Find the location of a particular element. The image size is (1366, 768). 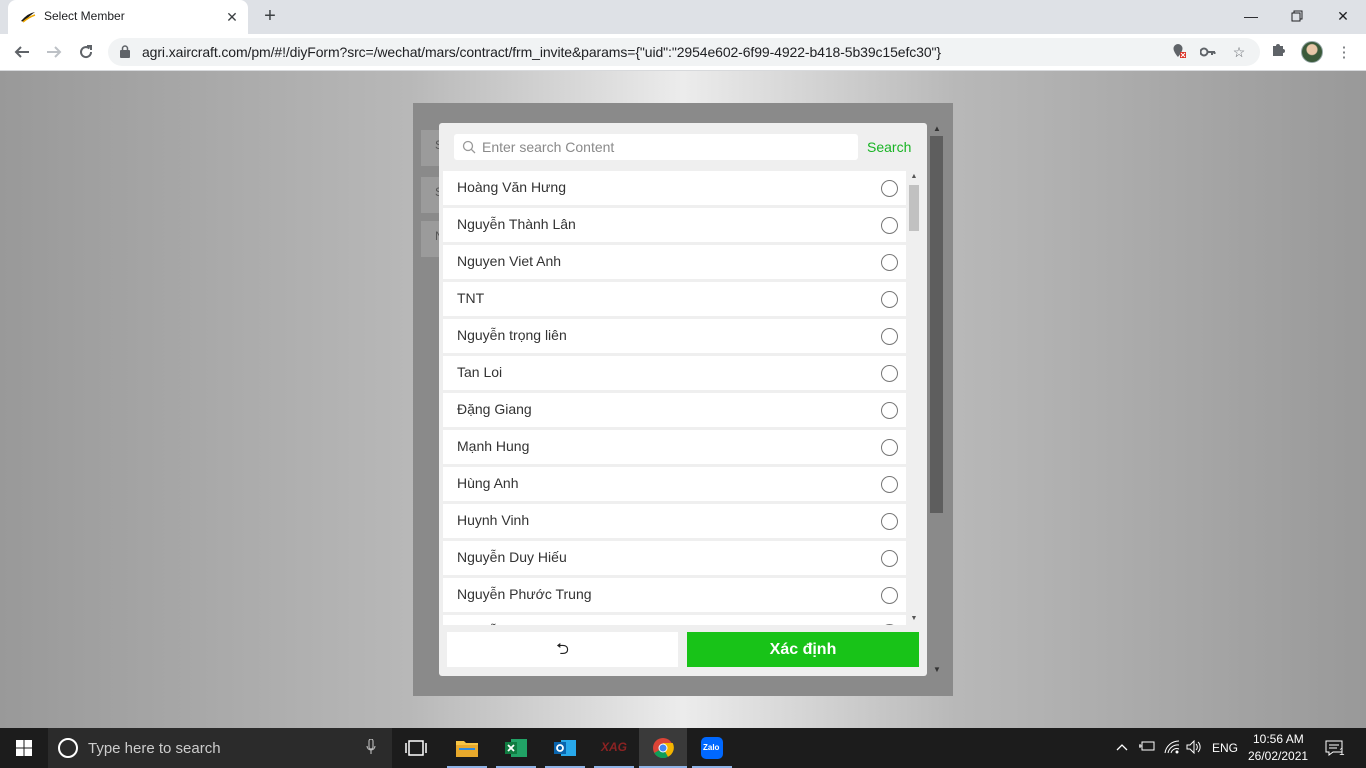

cortana-icon is located at coordinates (68, 748).